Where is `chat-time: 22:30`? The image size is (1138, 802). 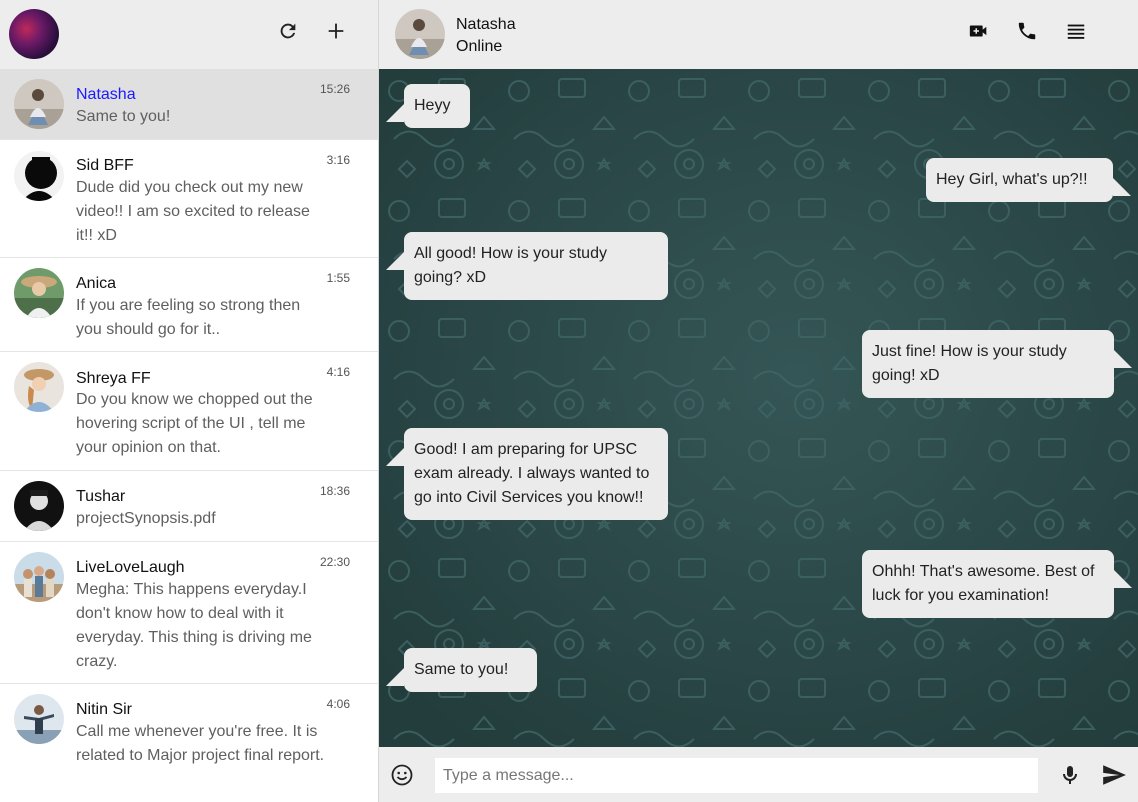 chat-time: 22:30 is located at coordinates (334, 562).